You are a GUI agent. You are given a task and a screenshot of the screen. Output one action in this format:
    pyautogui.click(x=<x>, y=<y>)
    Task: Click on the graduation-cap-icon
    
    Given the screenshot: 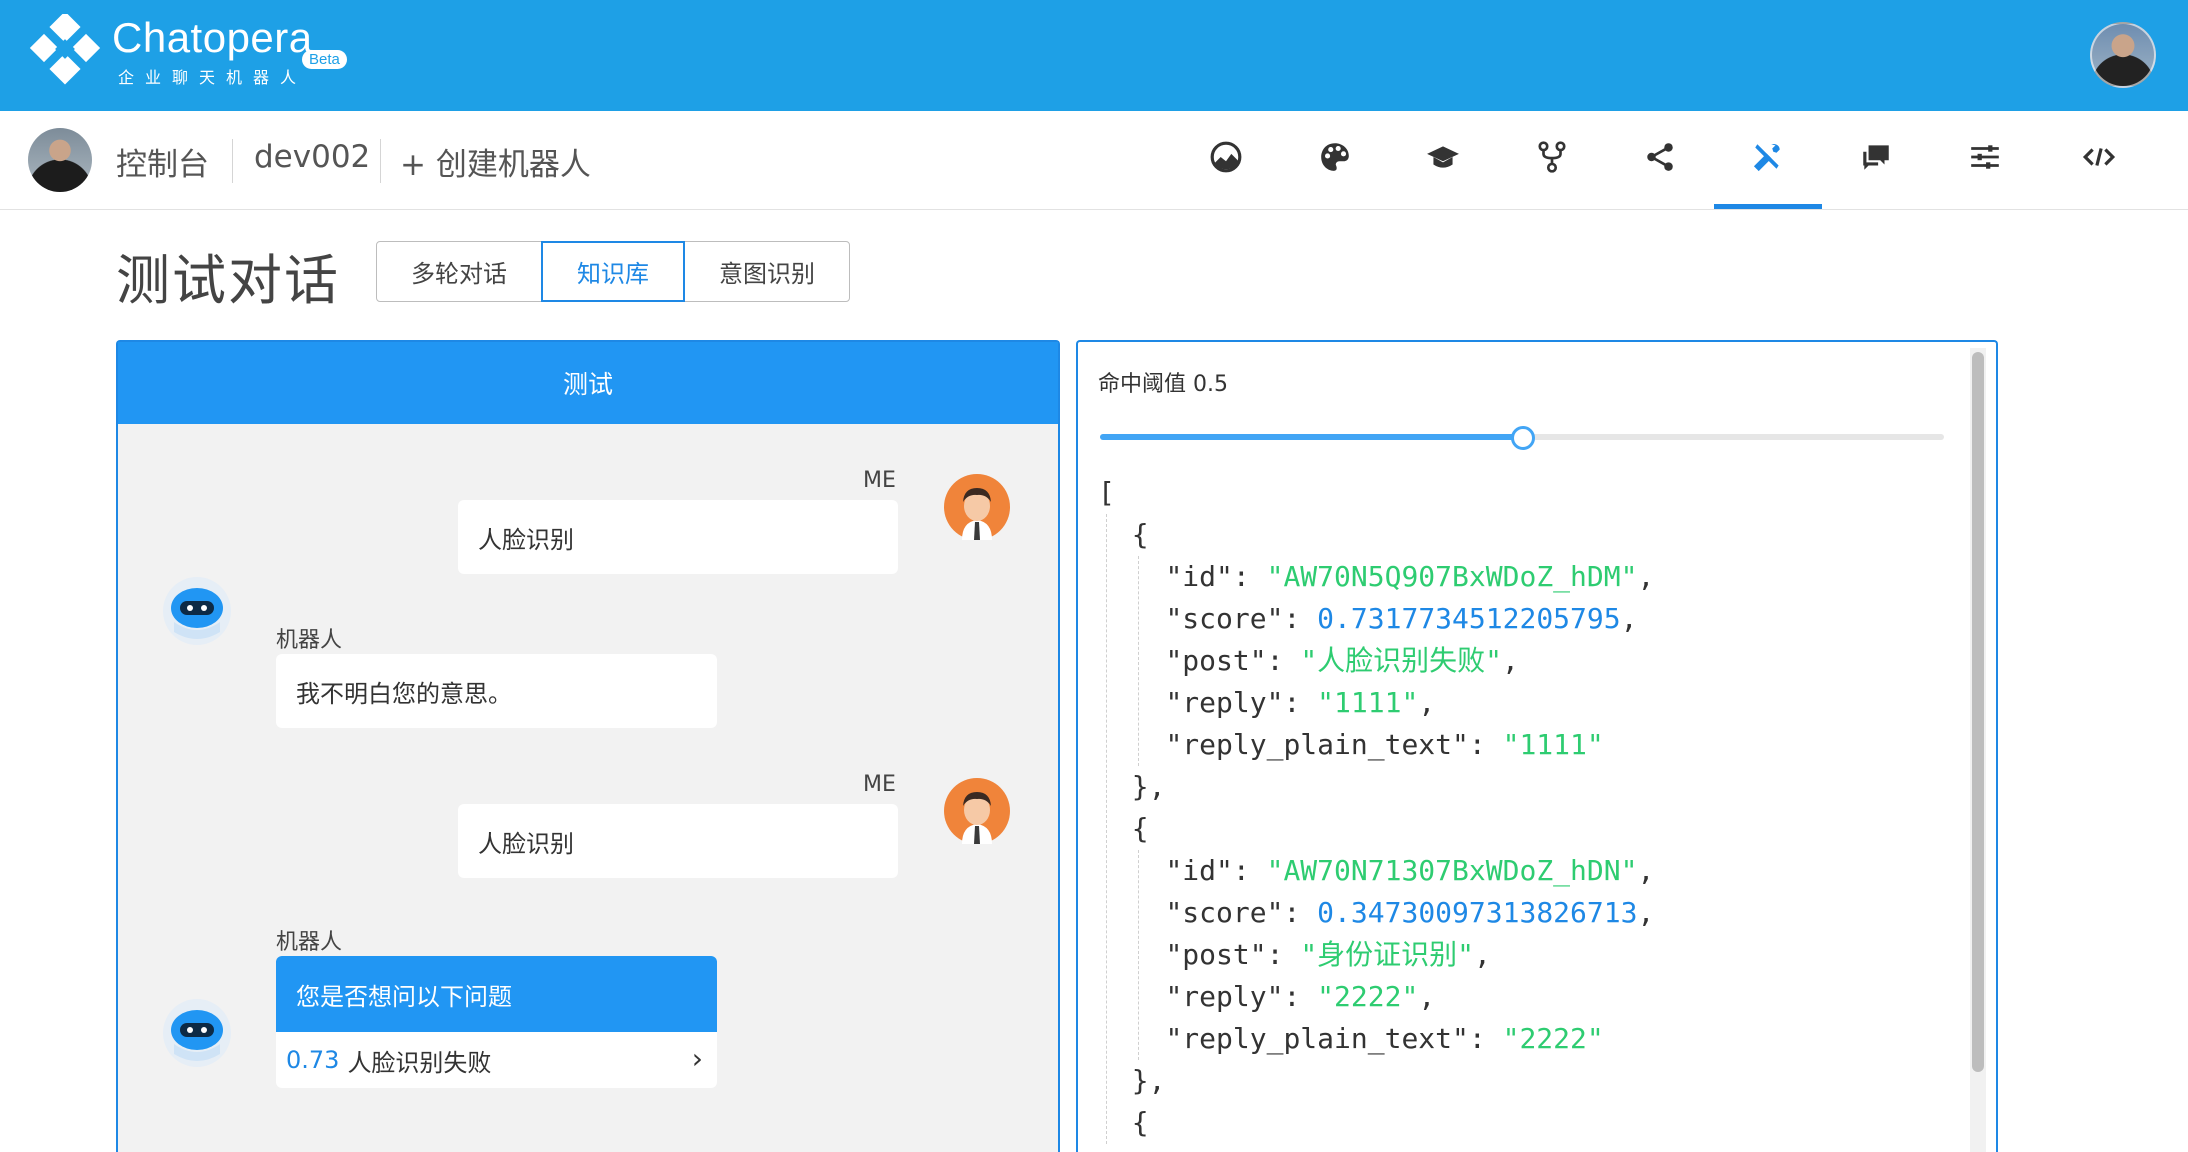 What is the action you would take?
    pyautogui.click(x=1443, y=157)
    